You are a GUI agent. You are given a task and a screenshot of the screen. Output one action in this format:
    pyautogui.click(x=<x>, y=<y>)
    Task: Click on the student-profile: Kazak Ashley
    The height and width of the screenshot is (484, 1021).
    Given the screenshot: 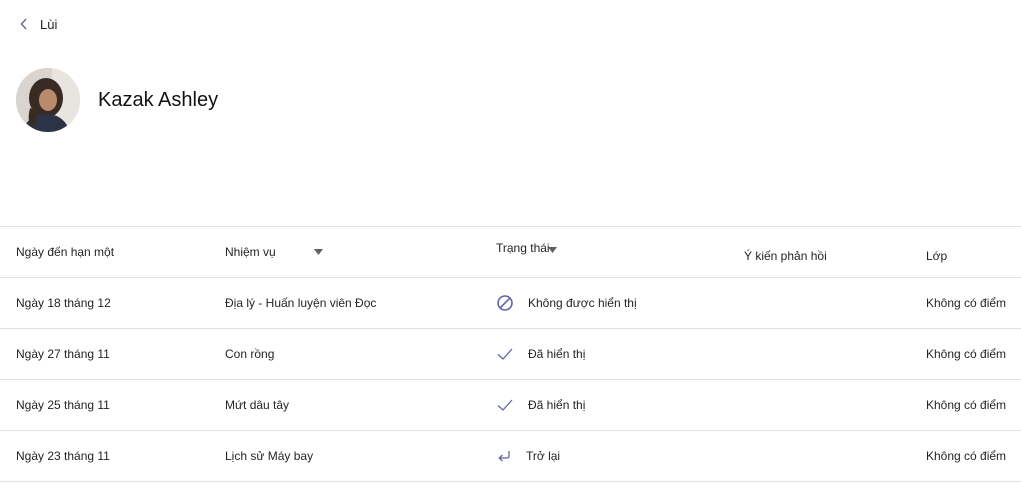 What is the action you would take?
    pyautogui.click(x=117, y=100)
    